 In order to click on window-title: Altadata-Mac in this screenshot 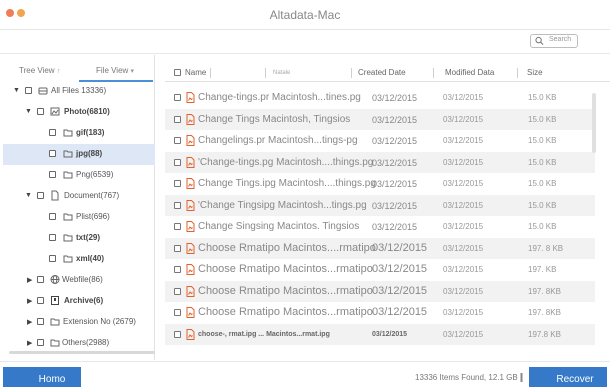, I will do `click(305, 15)`.